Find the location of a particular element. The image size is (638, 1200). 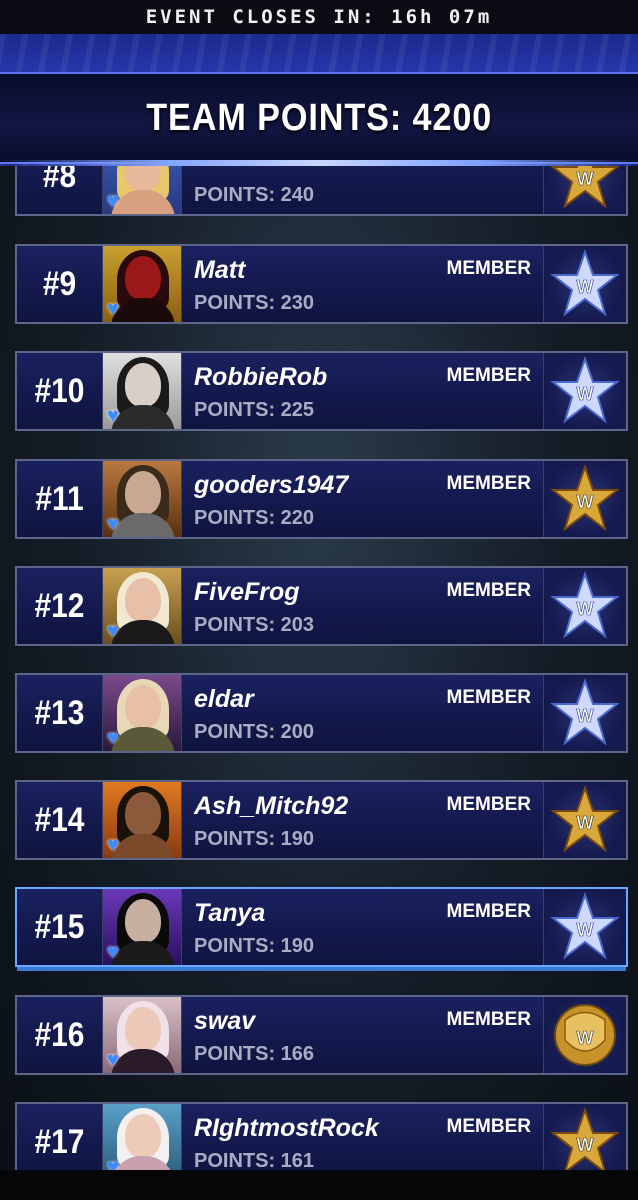

event-timer-bar: EVENT CLOSES IN: 16h 07m is located at coordinates (319, 17).